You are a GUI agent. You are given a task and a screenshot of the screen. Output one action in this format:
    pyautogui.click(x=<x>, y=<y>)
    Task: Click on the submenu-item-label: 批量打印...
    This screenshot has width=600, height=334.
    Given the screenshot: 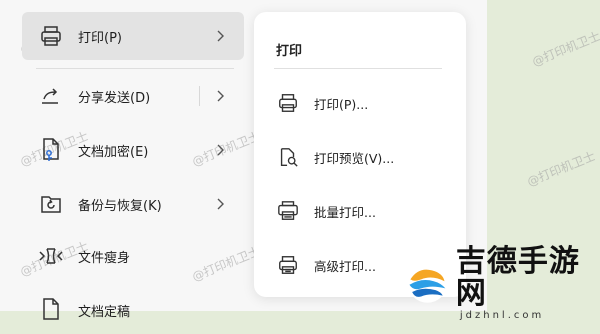 What is the action you would take?
    pyautogui.click(x=345, y=212)
    